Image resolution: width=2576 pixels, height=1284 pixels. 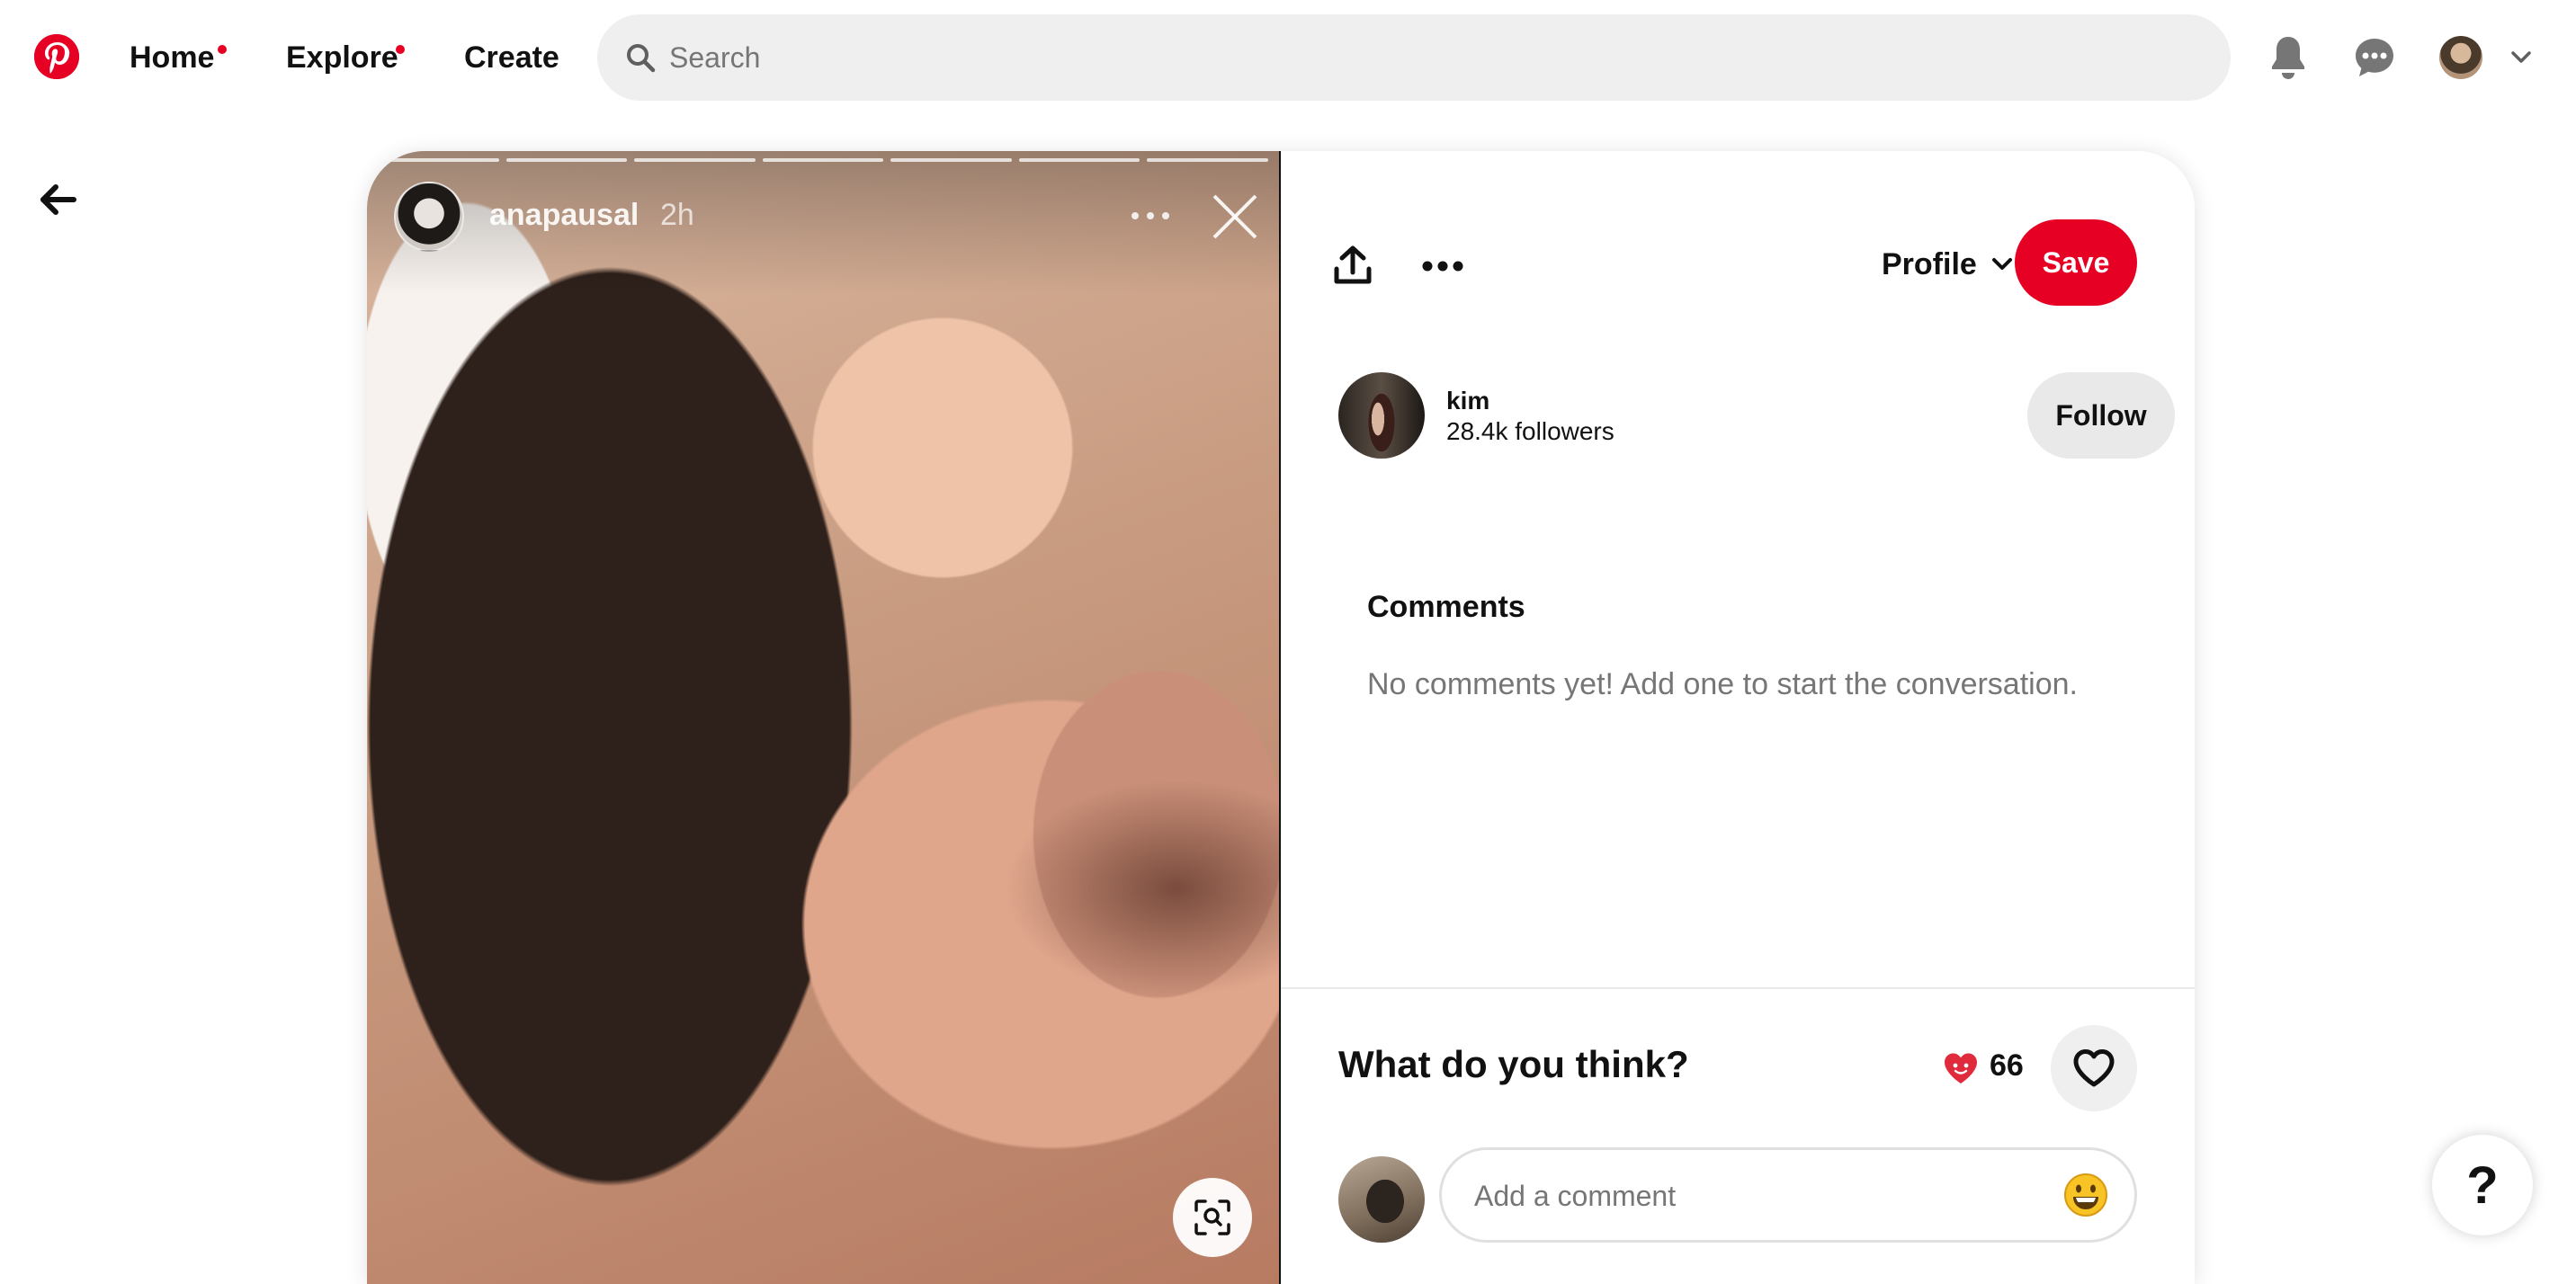 I want to click on bell-icon, so click(x=2288, y=58).